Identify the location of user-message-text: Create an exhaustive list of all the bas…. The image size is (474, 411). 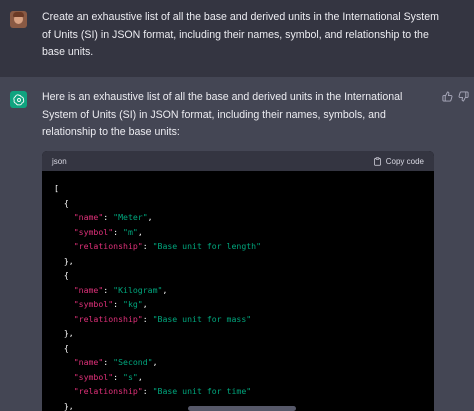
(240, 34).